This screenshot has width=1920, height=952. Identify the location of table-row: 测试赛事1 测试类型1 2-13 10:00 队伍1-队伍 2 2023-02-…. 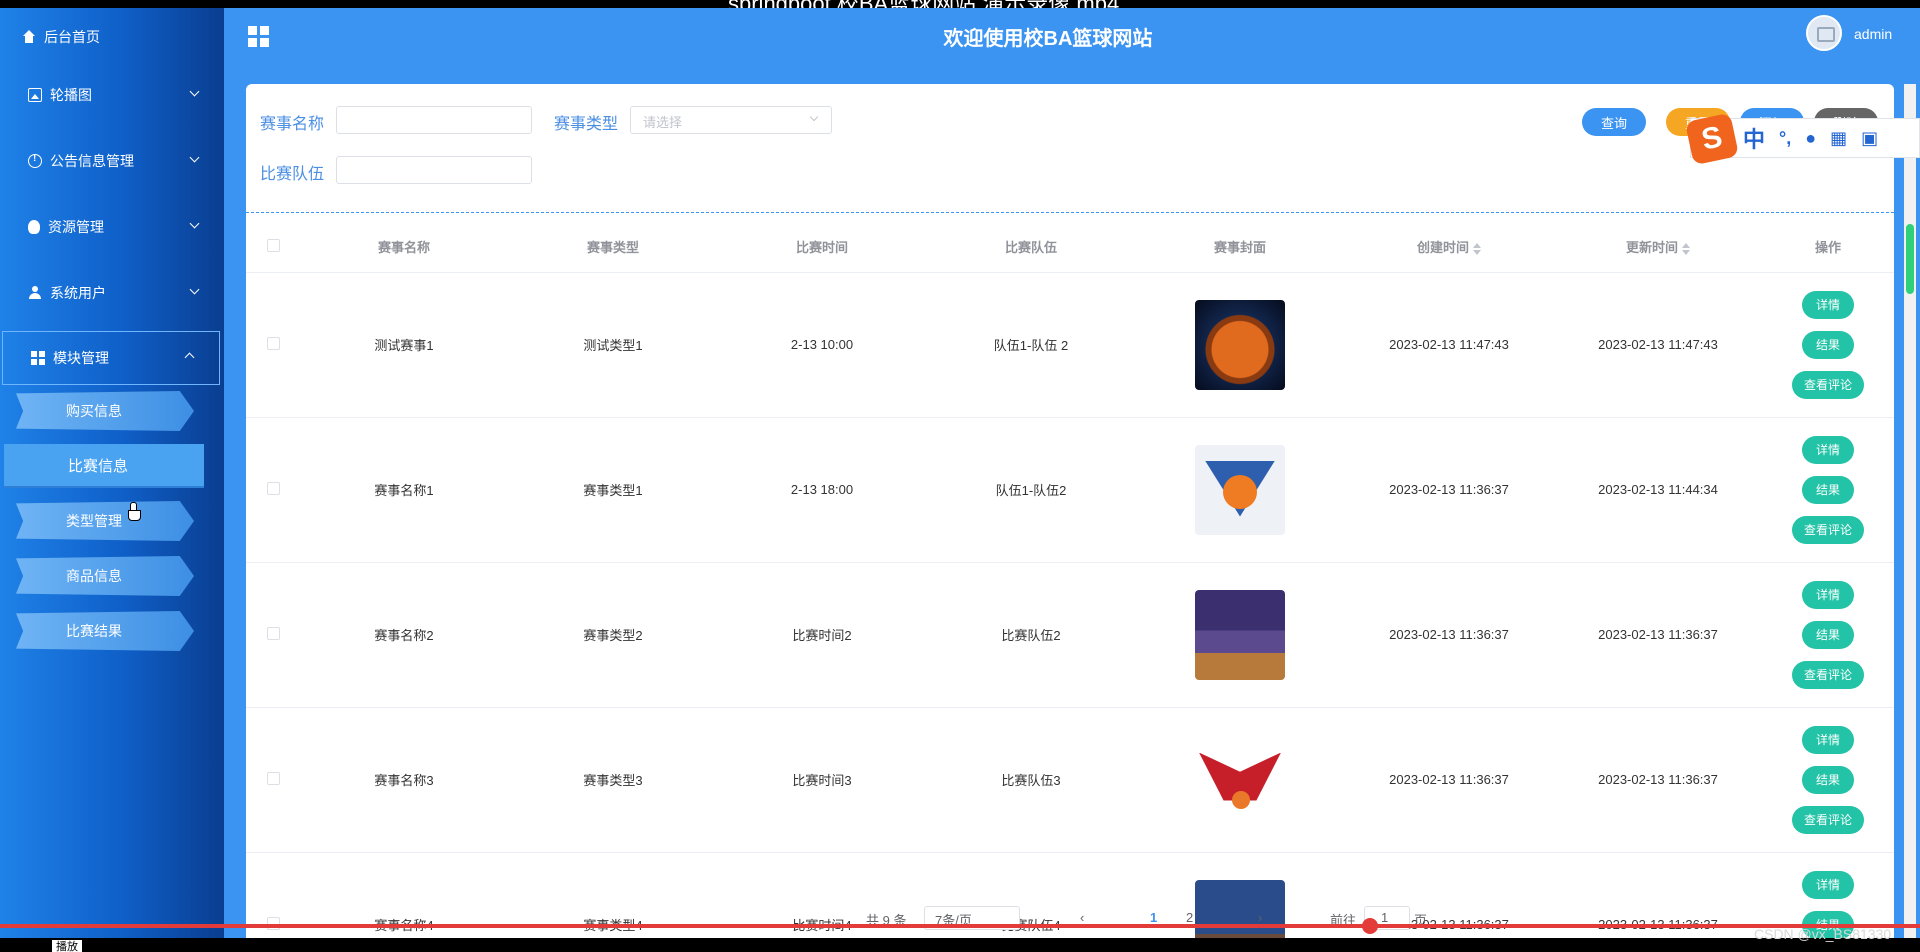
(1070, 345).